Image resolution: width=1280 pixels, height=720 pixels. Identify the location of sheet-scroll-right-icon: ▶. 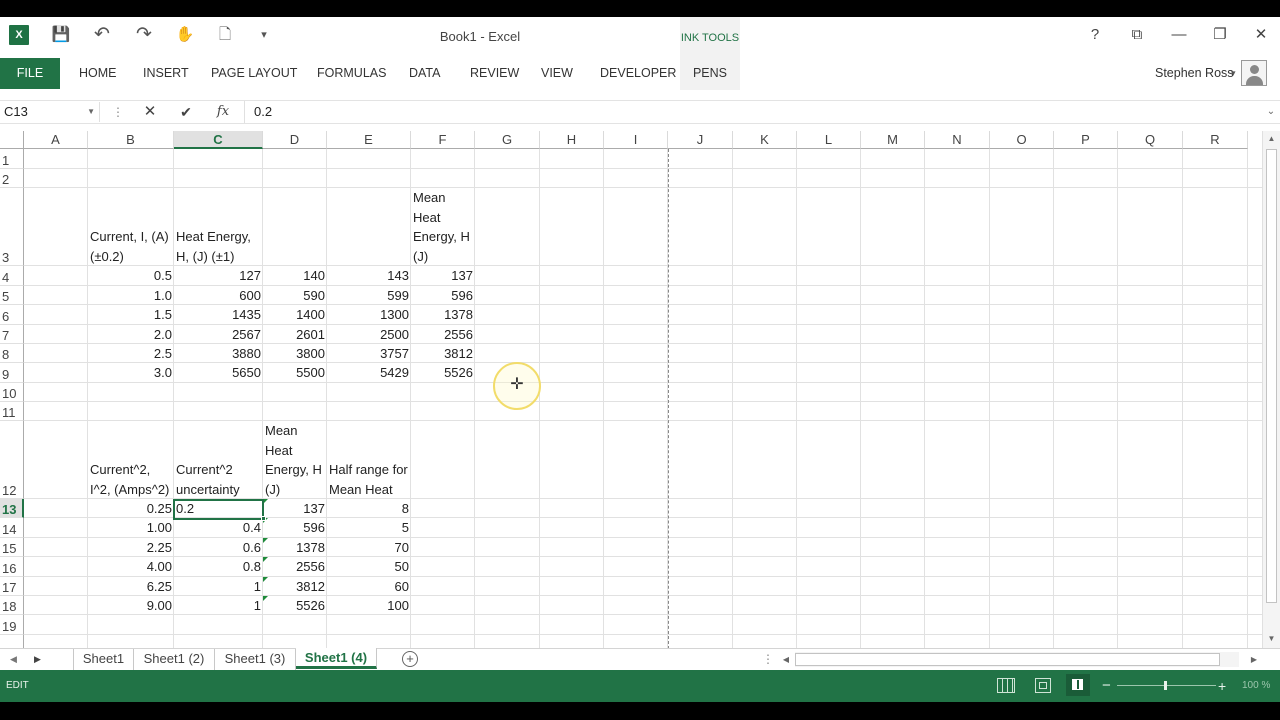
(41, 659).